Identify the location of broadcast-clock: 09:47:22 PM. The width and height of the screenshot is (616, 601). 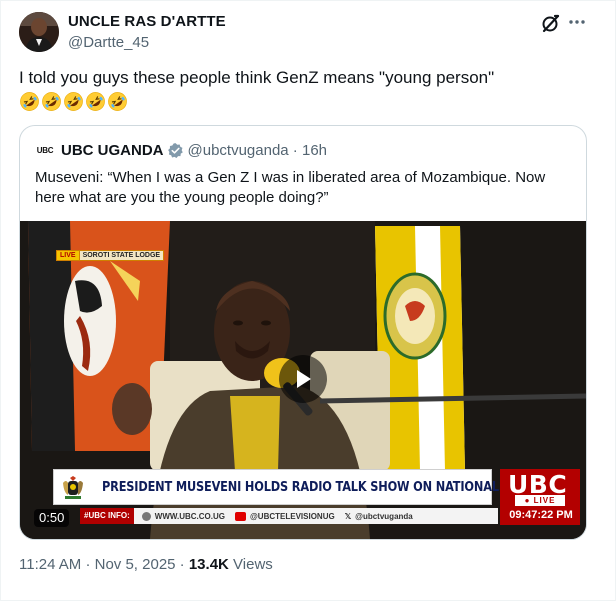
(541, 515).